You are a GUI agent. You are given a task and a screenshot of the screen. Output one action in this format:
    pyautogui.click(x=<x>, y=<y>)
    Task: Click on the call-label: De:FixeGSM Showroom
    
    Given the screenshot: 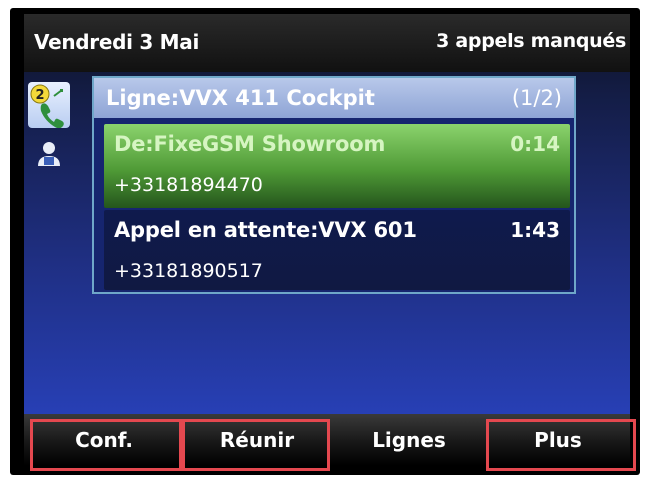 What is the action you would take?
    pyautogui.click(x=250, y=144)
    